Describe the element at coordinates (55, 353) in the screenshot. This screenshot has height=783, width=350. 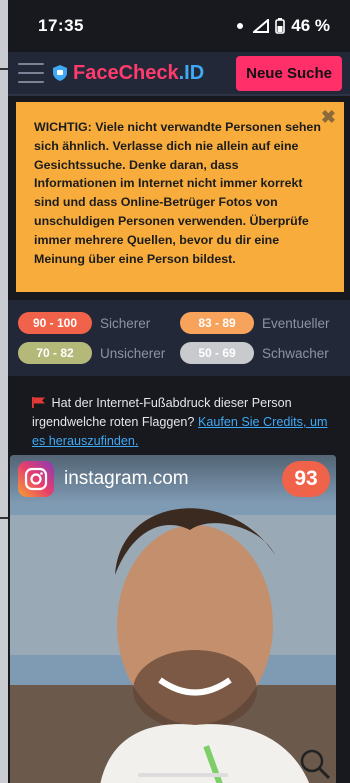
I see `legend-range: 70 - 82` at that location.